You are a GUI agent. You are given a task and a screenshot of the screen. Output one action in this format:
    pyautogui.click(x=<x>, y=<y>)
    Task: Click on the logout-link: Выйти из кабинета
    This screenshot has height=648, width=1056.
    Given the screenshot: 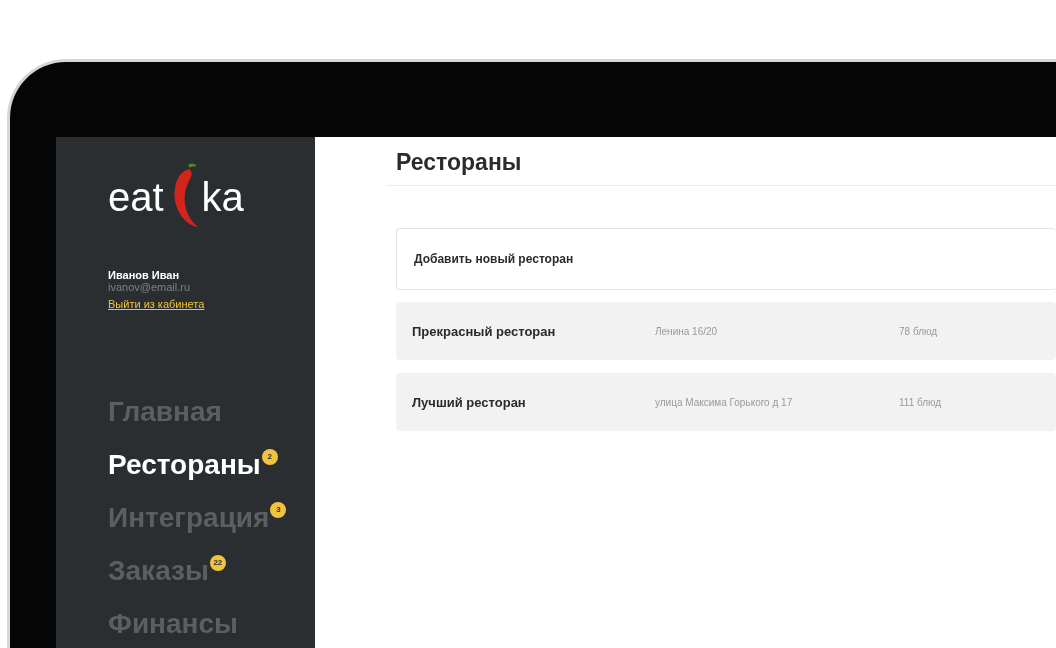 What is the action you would take?
    pyautogui.click(x=156, y=304)
    